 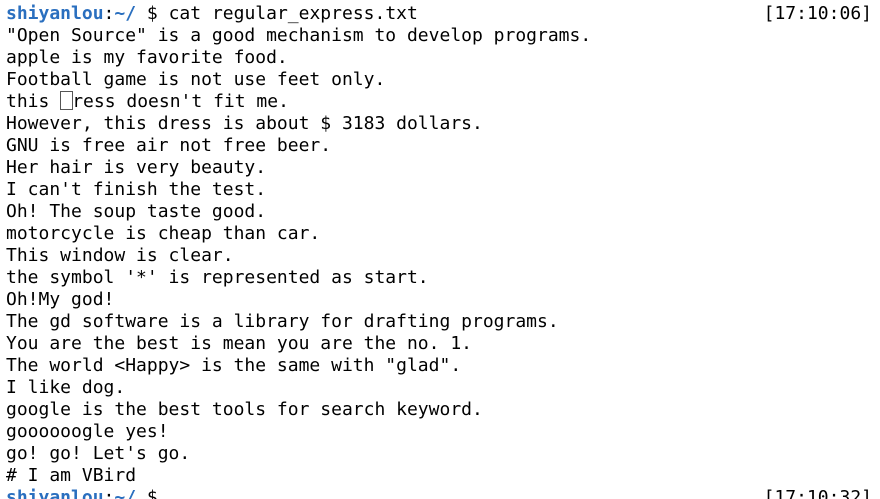 I want to click on command-text: cat regular_express.txt, so click(x=293, y=13).